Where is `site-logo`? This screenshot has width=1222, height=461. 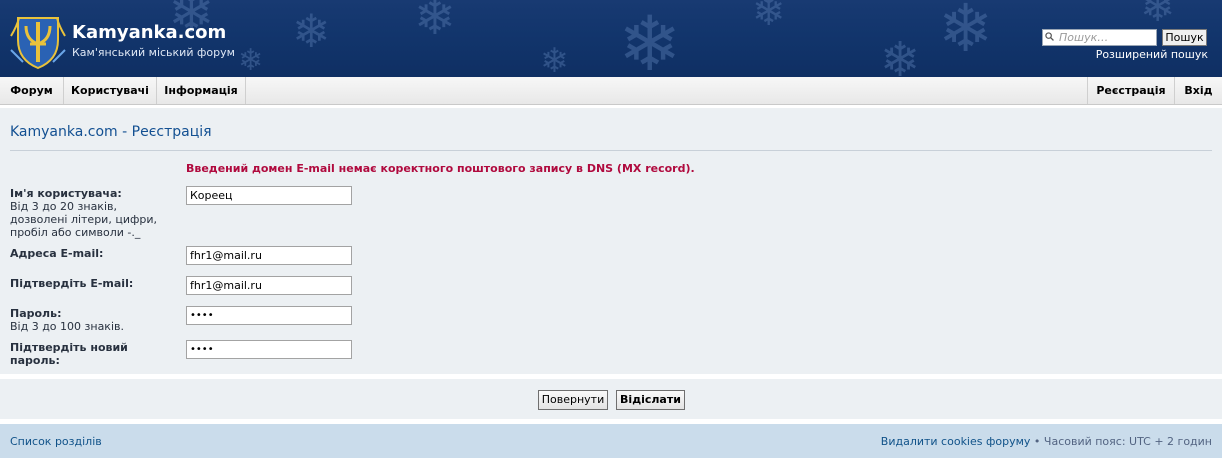 site-logo is located at coordinates (38, 40).